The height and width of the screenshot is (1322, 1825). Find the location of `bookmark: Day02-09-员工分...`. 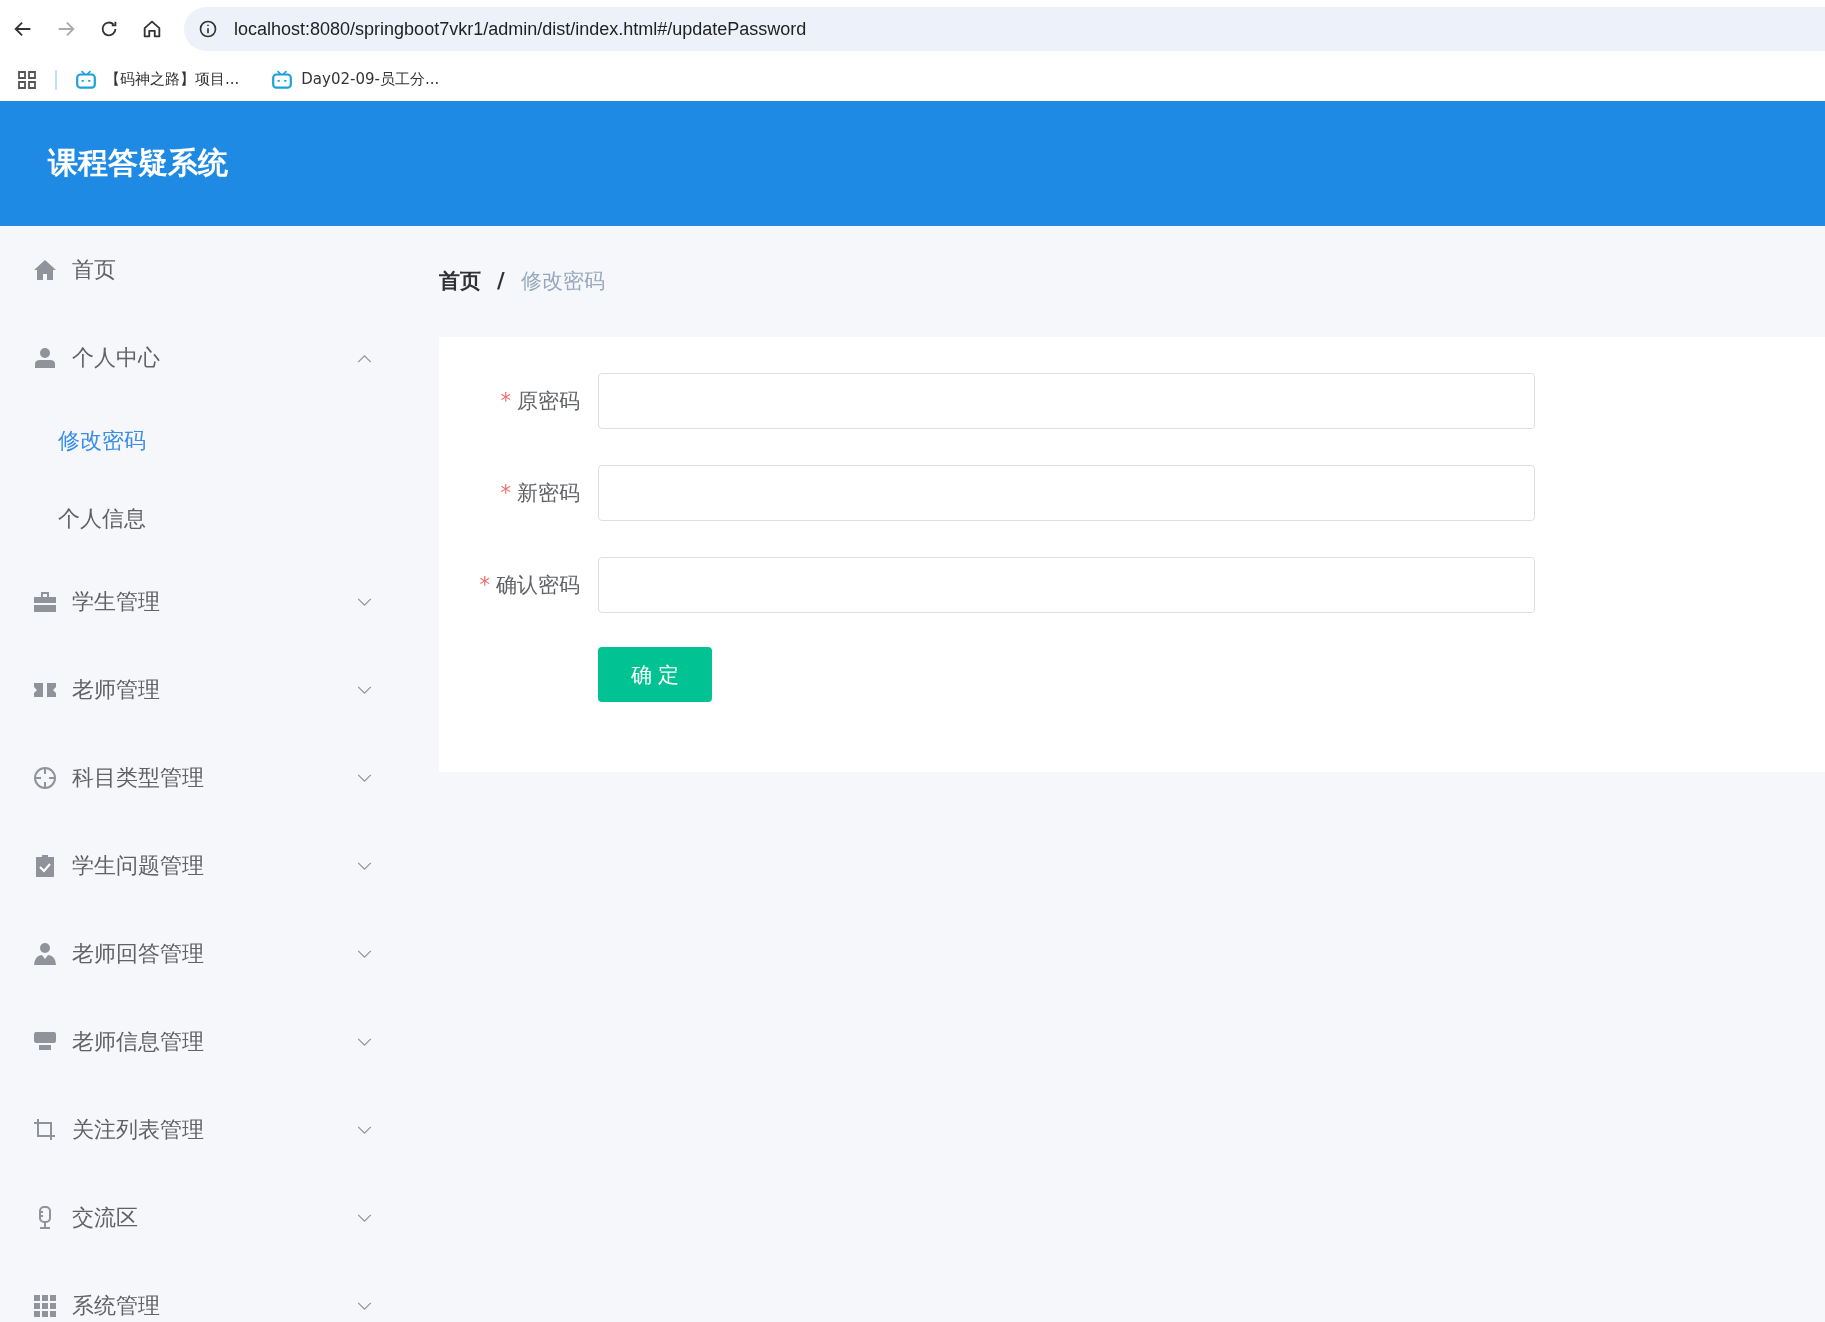

bookmark: Day02-09-员工分... is located at coordinates (355, 79).